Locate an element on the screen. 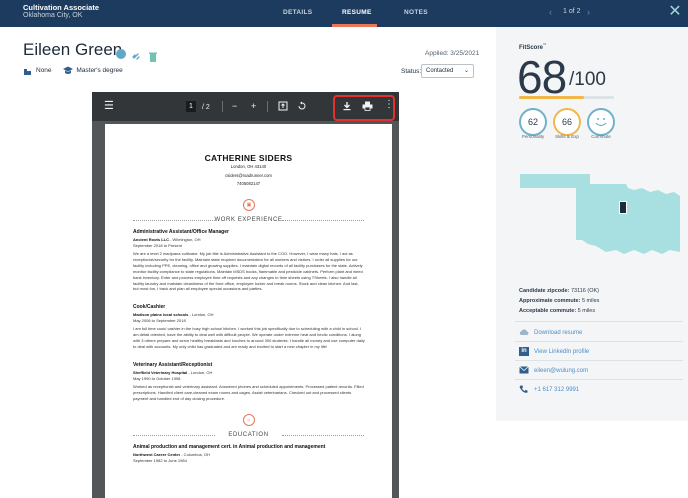 Image resolution: width=688 pixels, height=498 pixels. pager-text: 1 of 2 is located at coordinates (572, 11).